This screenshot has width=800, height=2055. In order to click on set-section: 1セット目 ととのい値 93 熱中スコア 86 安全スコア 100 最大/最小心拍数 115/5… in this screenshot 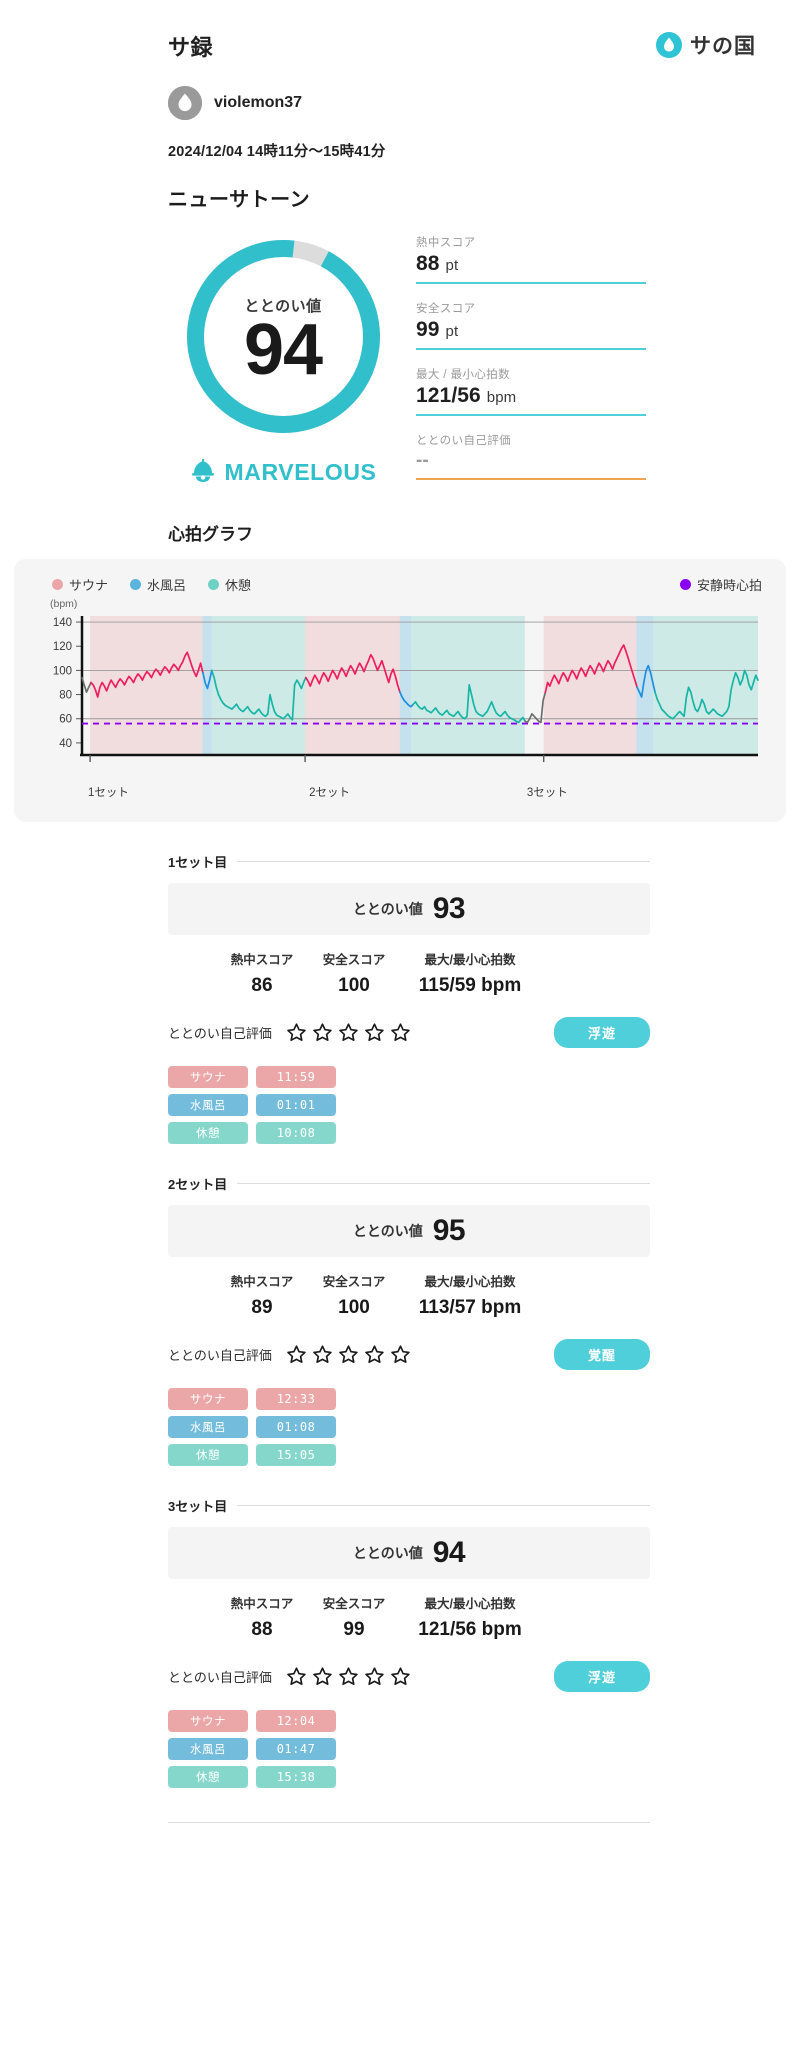, I will do `click(400, 998)`.